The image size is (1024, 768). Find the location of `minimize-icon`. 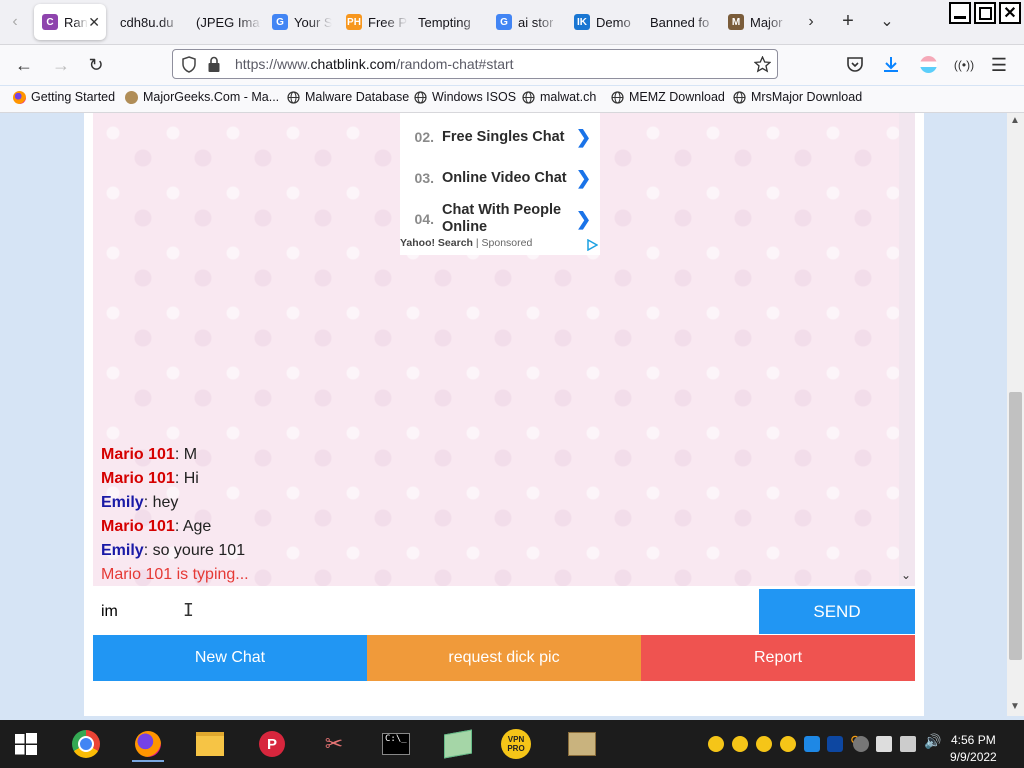

minimize-icon is located at coordinates (960, 13).